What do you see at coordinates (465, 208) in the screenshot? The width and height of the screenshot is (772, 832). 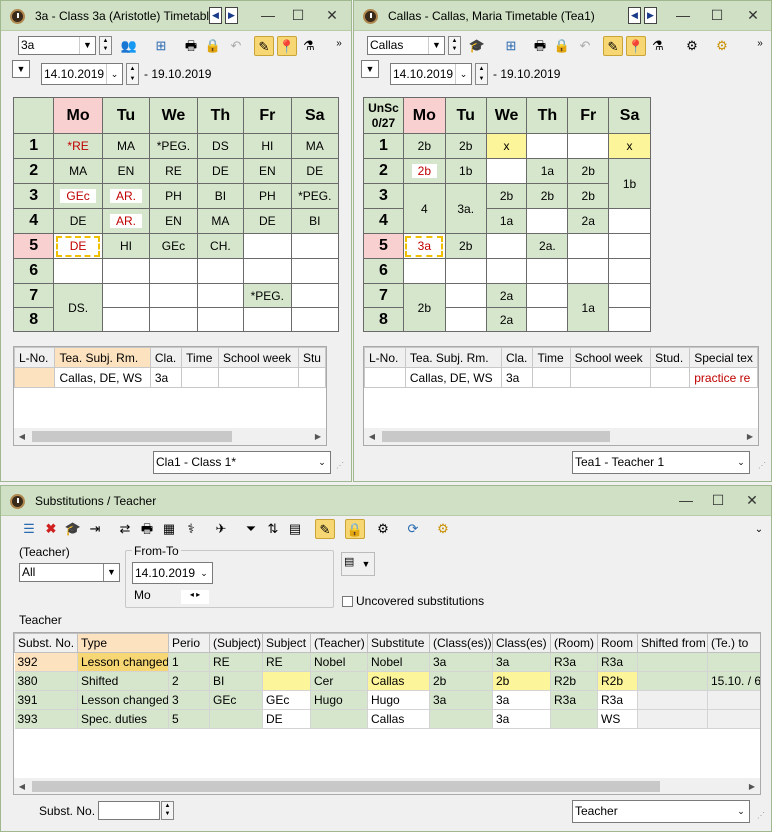 I see `lesson-cell: 3a.` at bounding box center [465, 208].